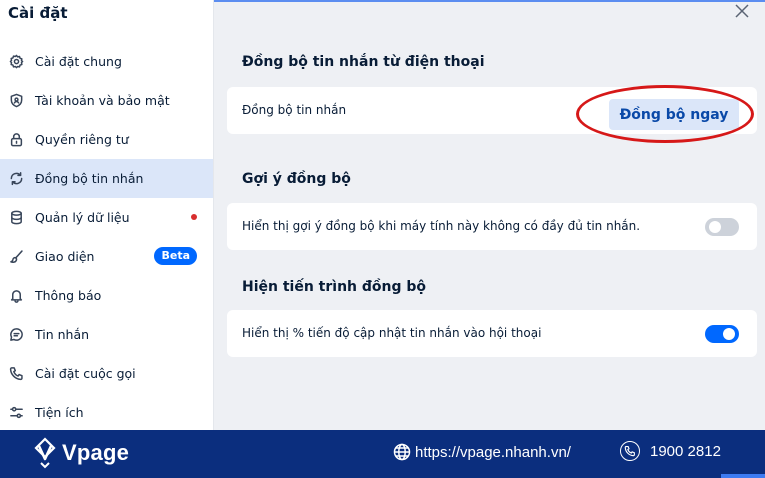 The height and width of the screenshot is (478, 765). What do you see at coordinates (45, 453) in the screenshot?
I see `vpage-logo-icon` at bounding box center [45, 453].